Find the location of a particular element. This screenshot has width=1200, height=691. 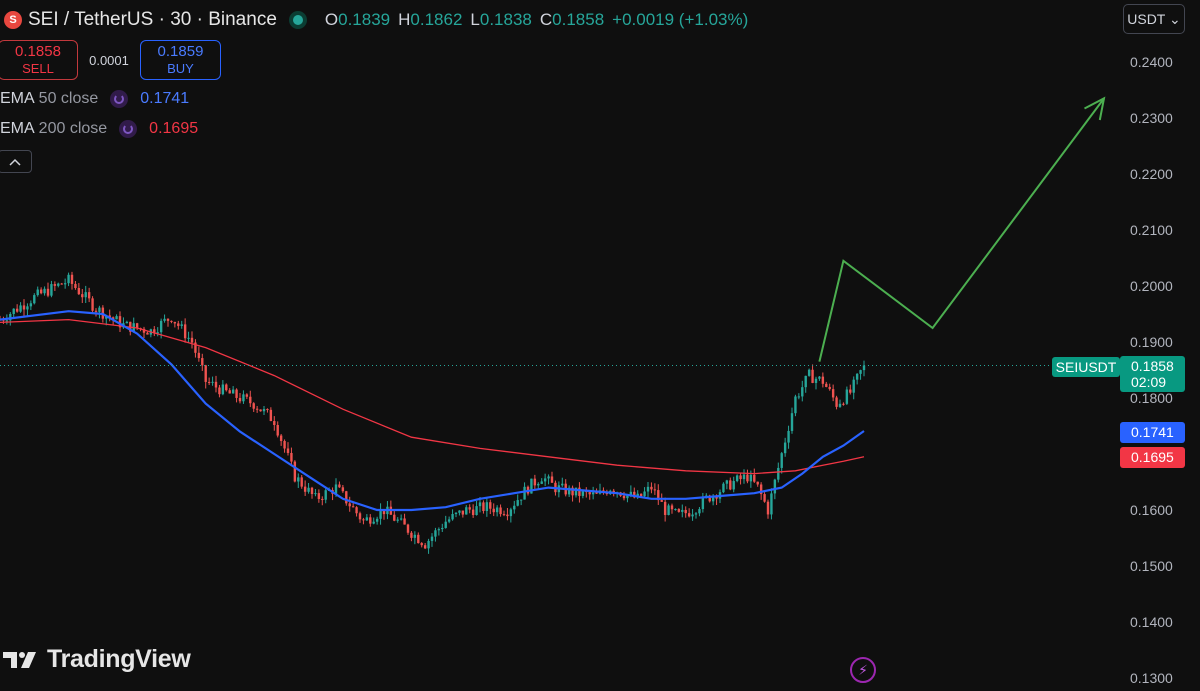

ema-200-price-label: 0.1695 is located at coordinates (1152, 457).